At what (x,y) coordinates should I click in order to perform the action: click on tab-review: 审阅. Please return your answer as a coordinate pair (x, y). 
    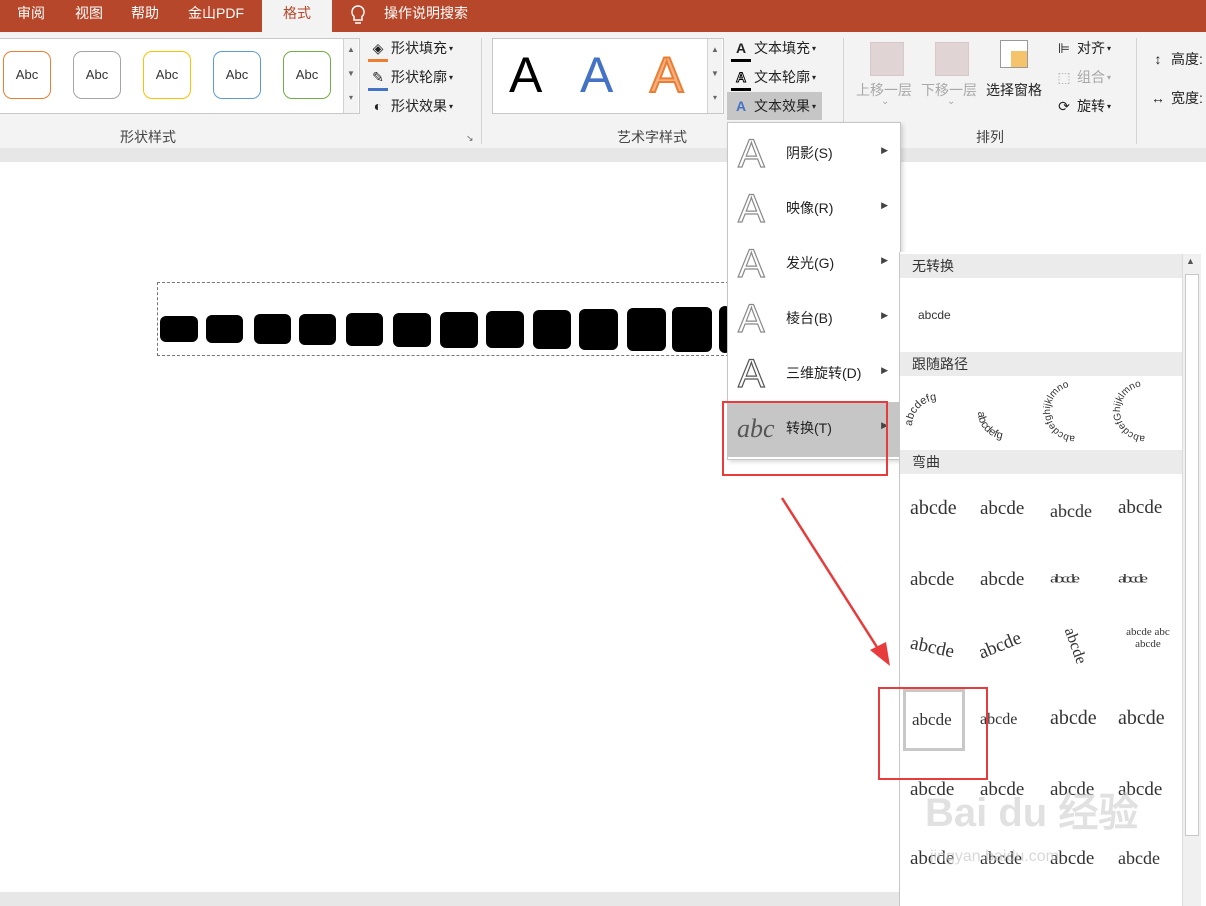
    Looking at the image, I should click on (31, 16).